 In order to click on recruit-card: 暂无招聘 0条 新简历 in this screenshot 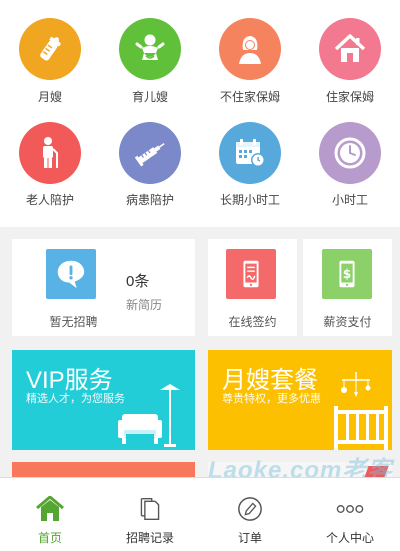, I will do `click(103, 287)`.